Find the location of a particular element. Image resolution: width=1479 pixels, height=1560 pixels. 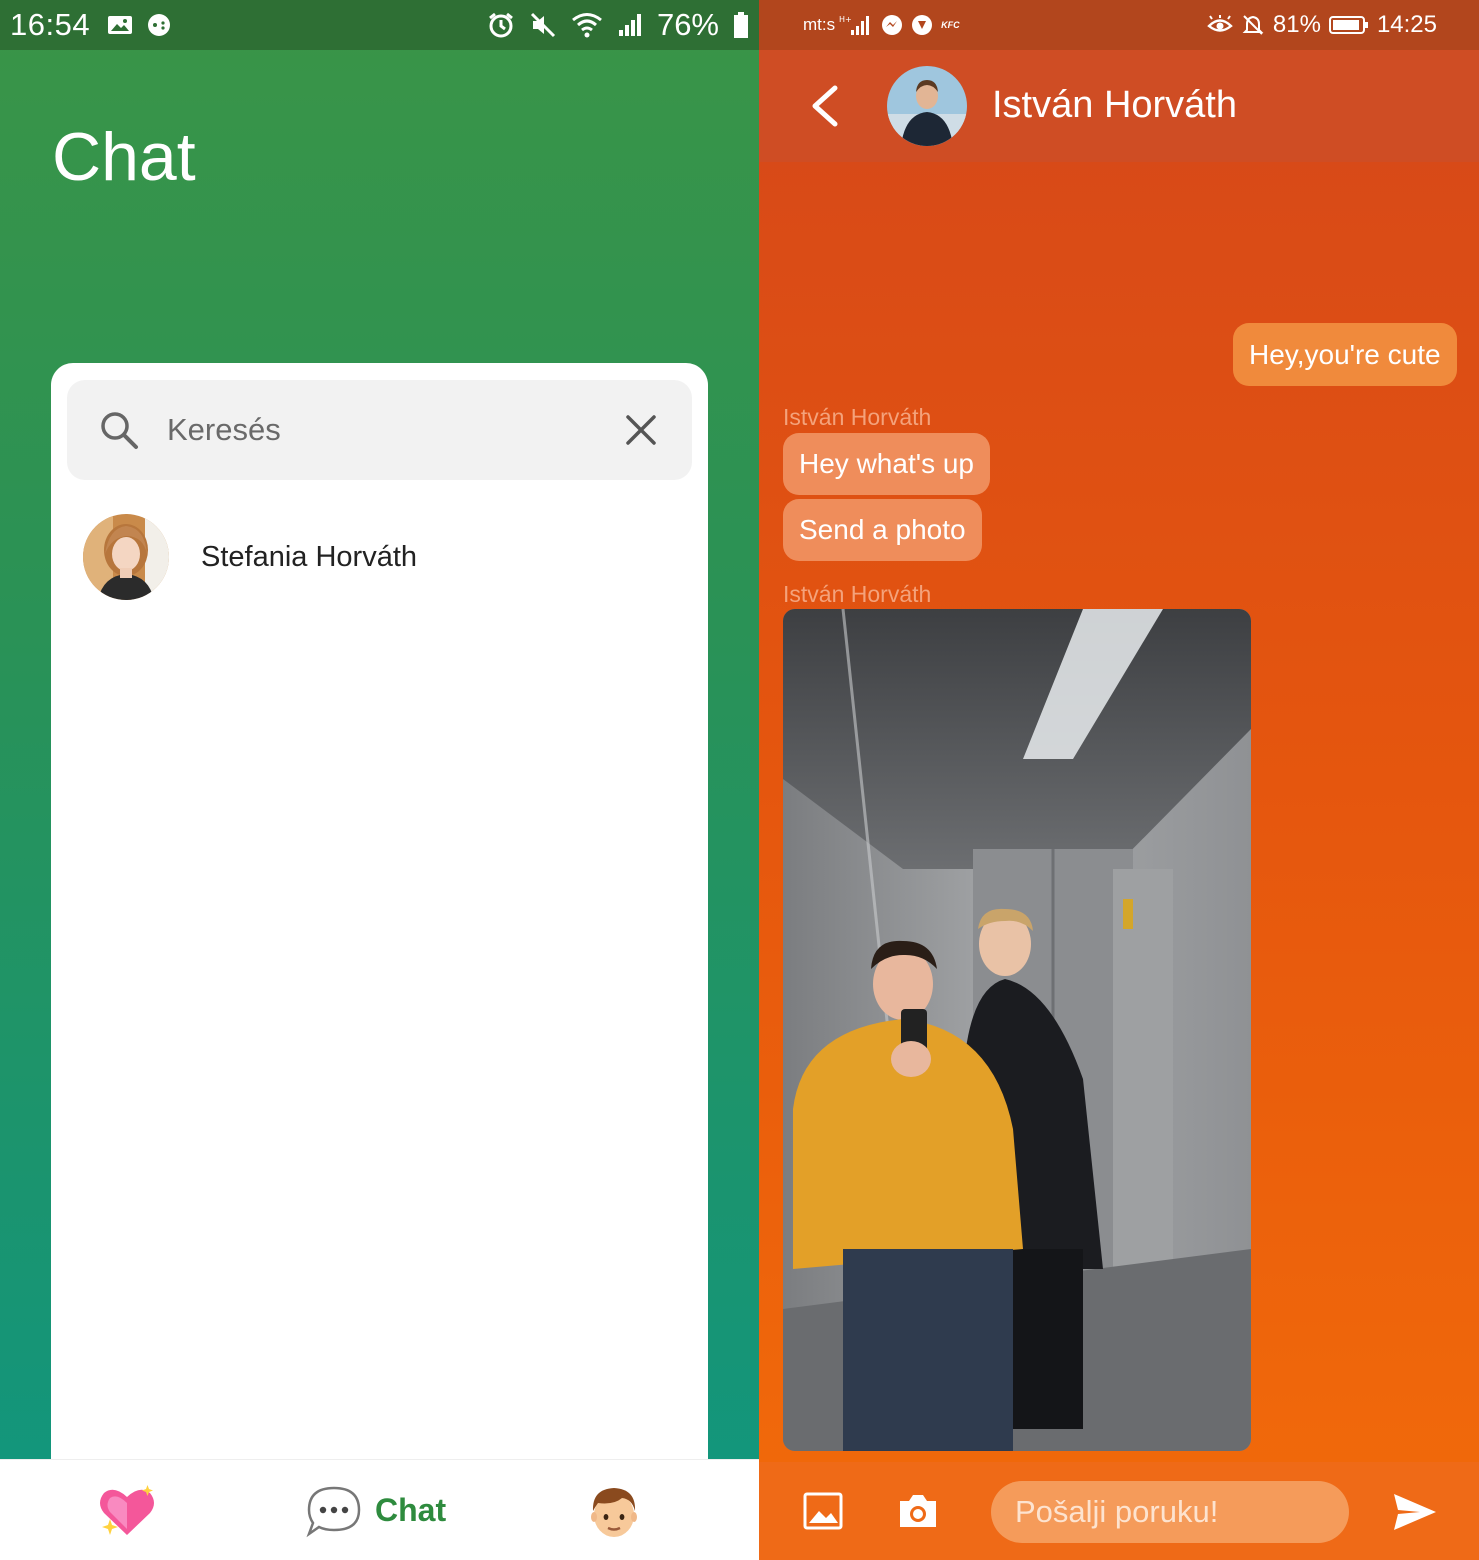

message-bubble-sent: Hey,you're cute is located at coordinates (1345, 354).